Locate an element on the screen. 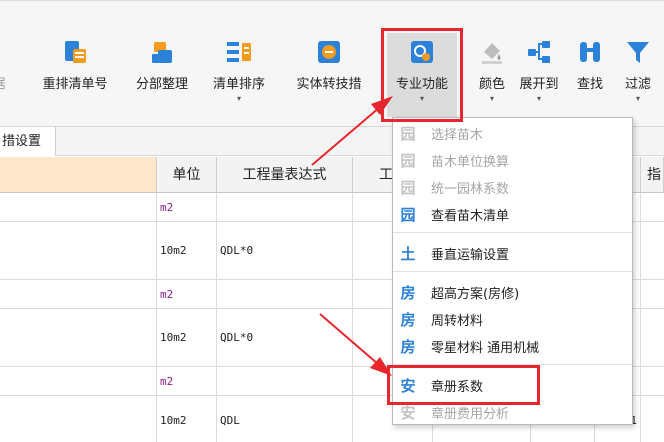 The image size is (664, 442). menu-item-label: 章册费用分析 is located at coordinates (470, 414).